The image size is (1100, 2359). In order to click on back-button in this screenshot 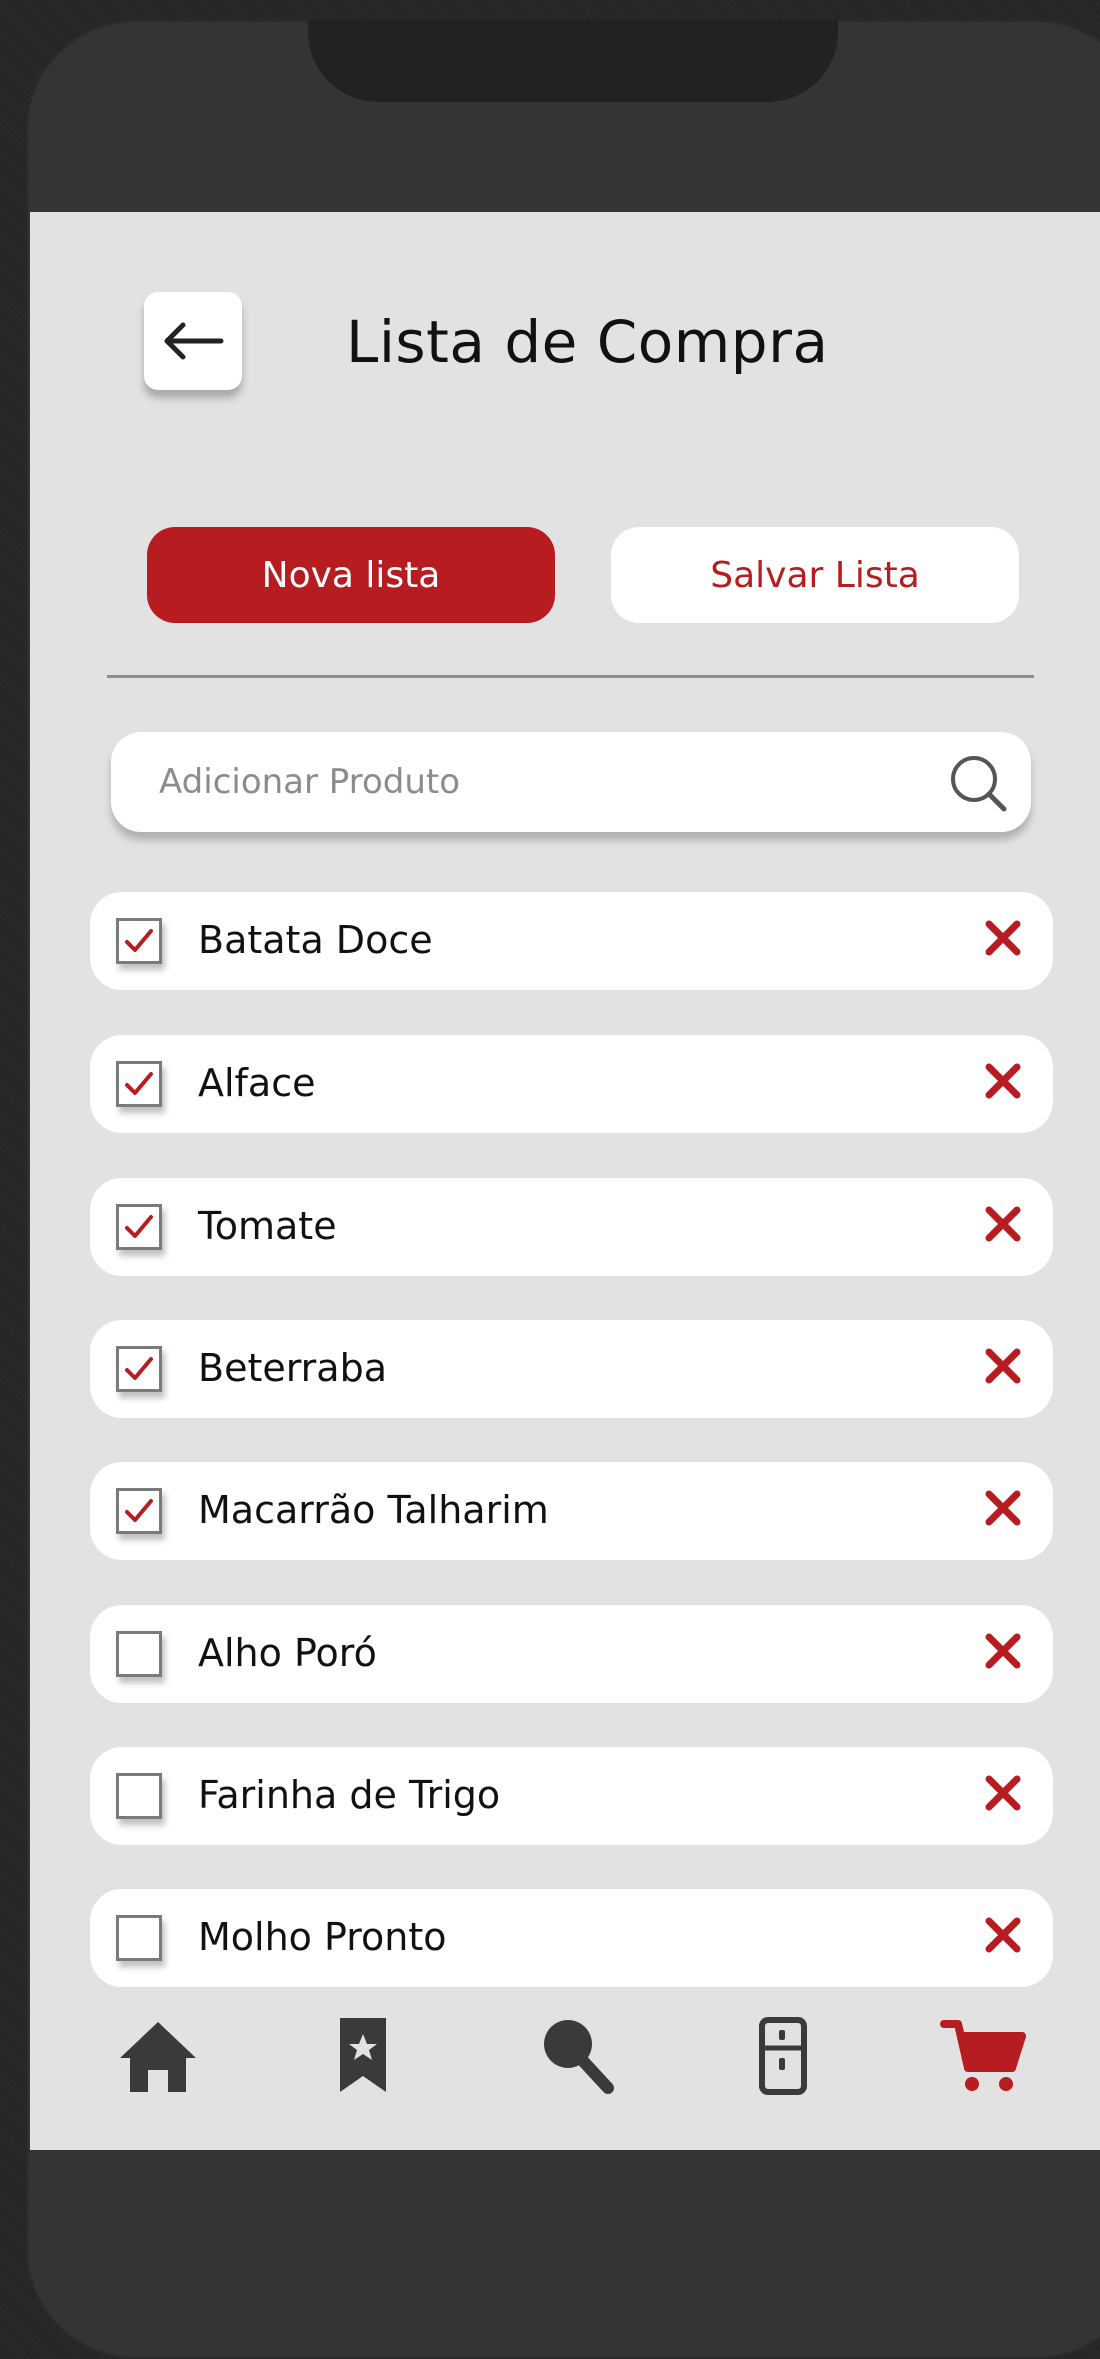, I will do `click(193, 341)`.